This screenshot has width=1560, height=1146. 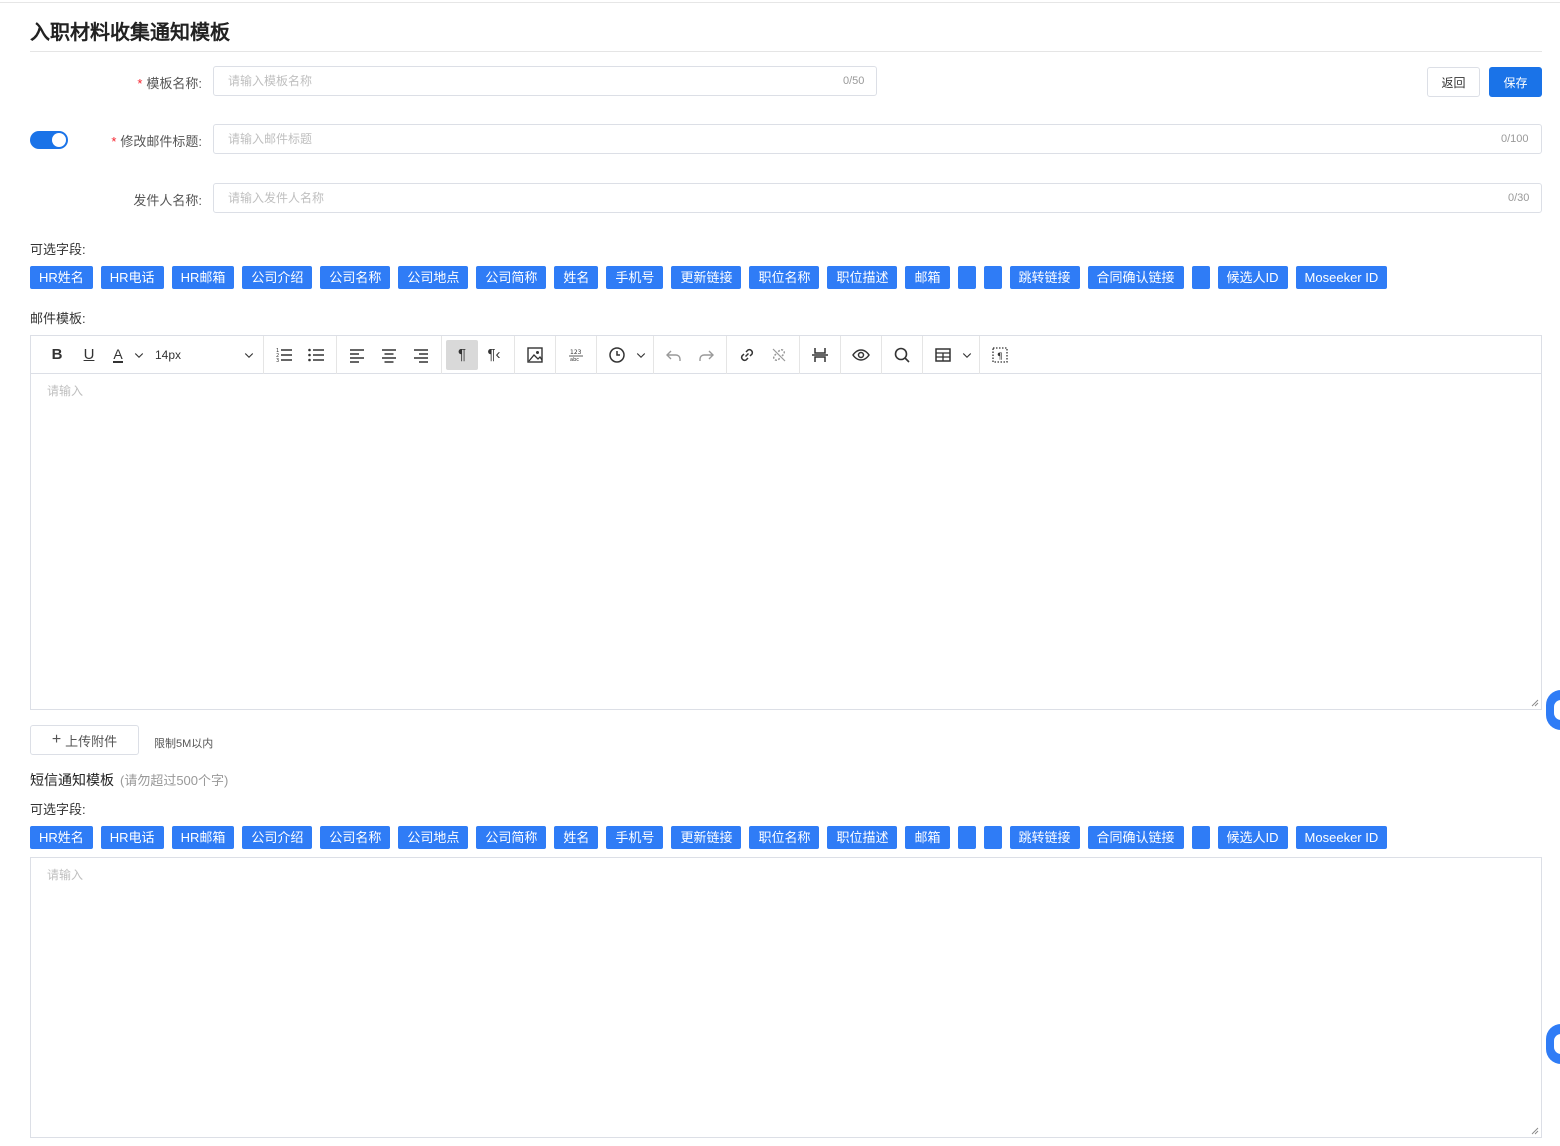 I want to click on search-replace-button, so click(x=902, y=355).